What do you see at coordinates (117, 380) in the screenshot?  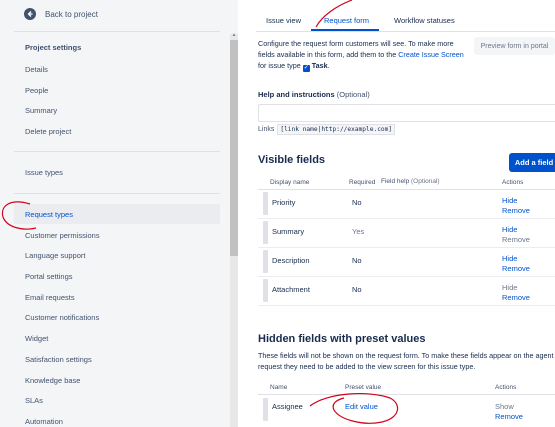 I see `sidebar-item-knowledge-base: Knowledge base` at bounding box center [117, 380].